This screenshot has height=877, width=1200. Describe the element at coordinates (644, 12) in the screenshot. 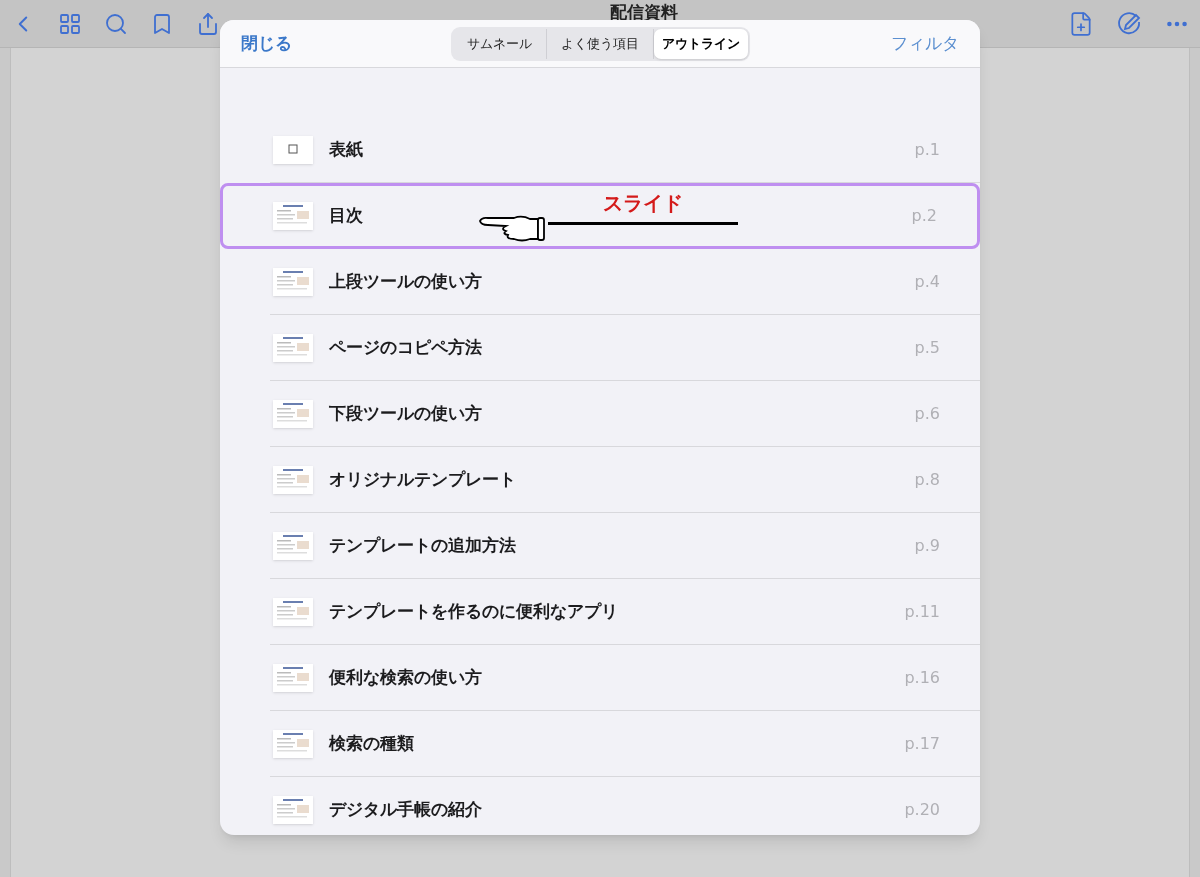

I see `document-title: 配信資料` at that location.